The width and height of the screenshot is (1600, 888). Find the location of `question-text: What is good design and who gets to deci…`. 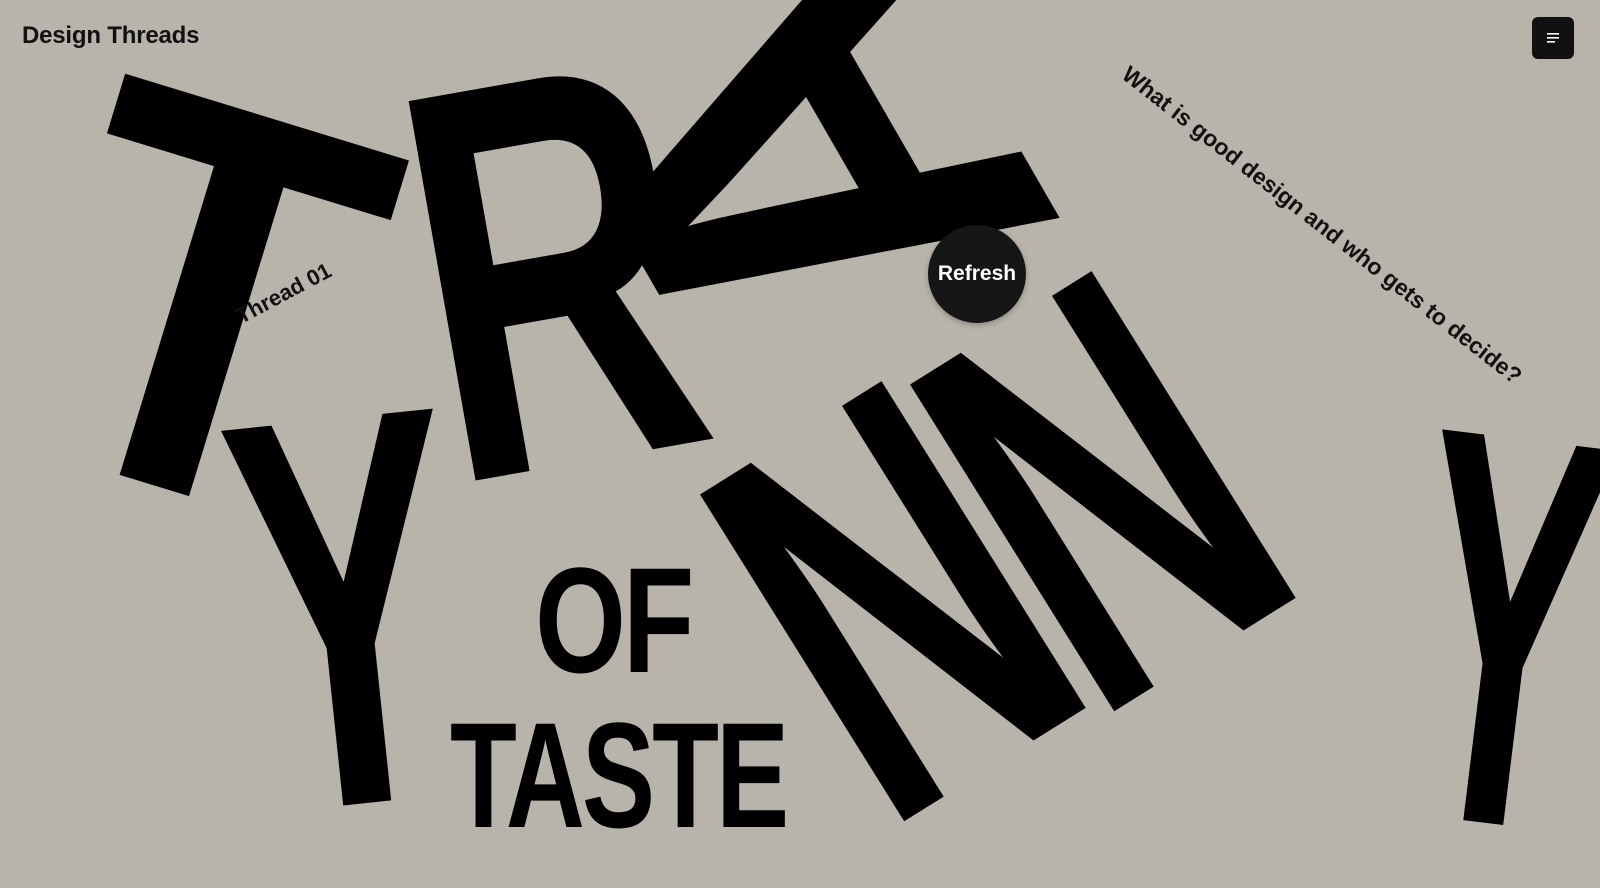

question-text: What is good design and who gets to deci… is located at coordinates (1322, 224).